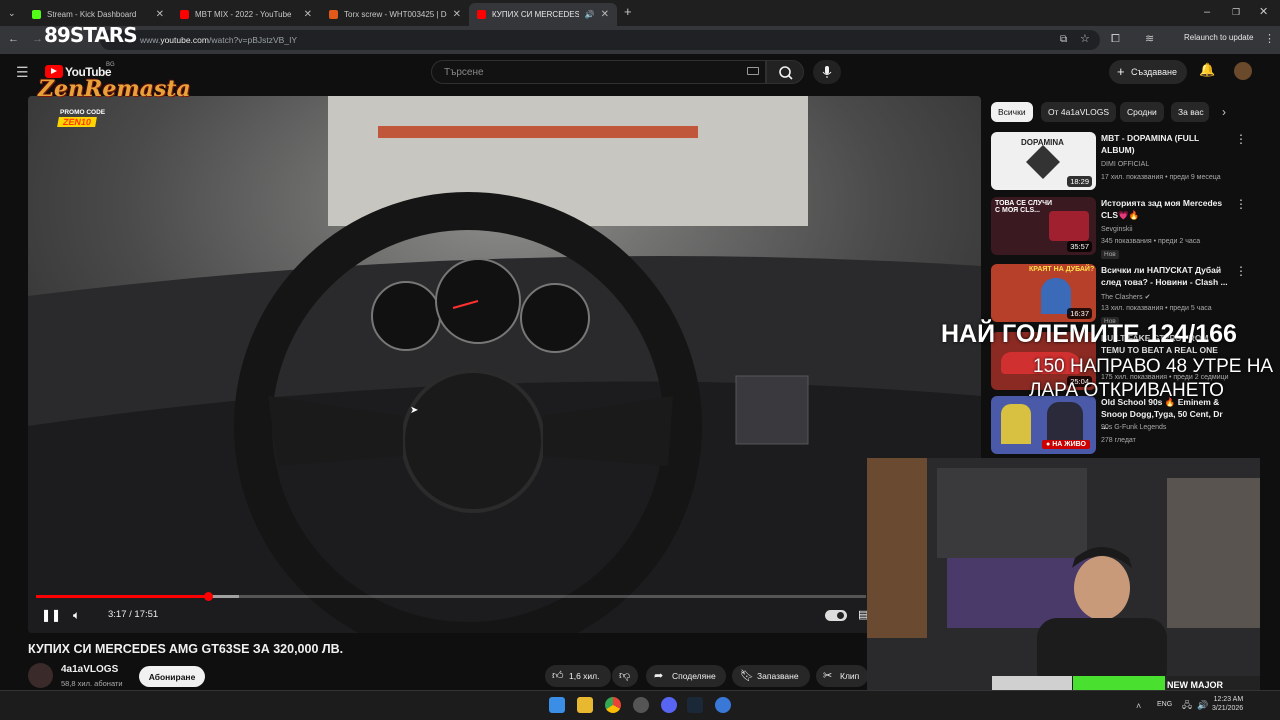 This screenshot has width=1280, height=720. What do you see at coordinates (1164, 704) in the screenshot?
I see `language-indicator: ENG` at bounding box center [1164, 704].